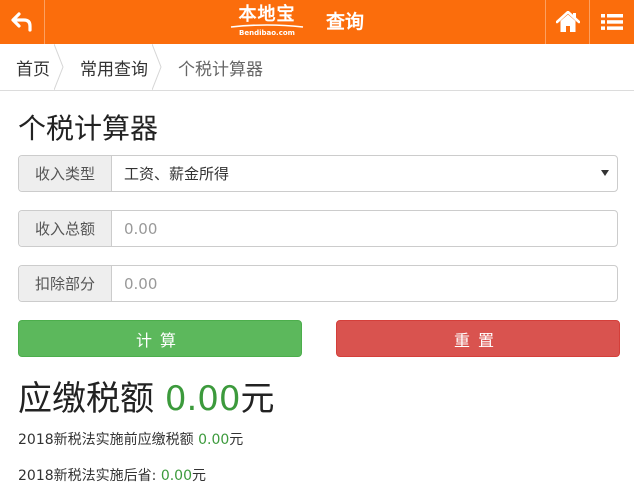  I want to click on breadcrumb-label: 个税计算器, so click(220, 69).